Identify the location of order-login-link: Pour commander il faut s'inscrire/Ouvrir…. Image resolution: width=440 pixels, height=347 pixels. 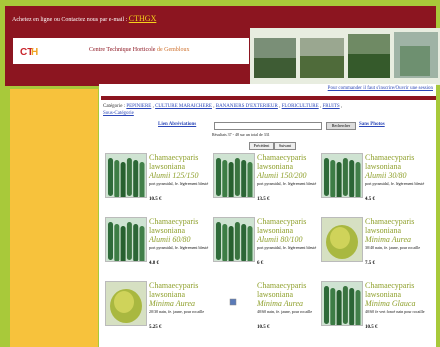
(380, 88).